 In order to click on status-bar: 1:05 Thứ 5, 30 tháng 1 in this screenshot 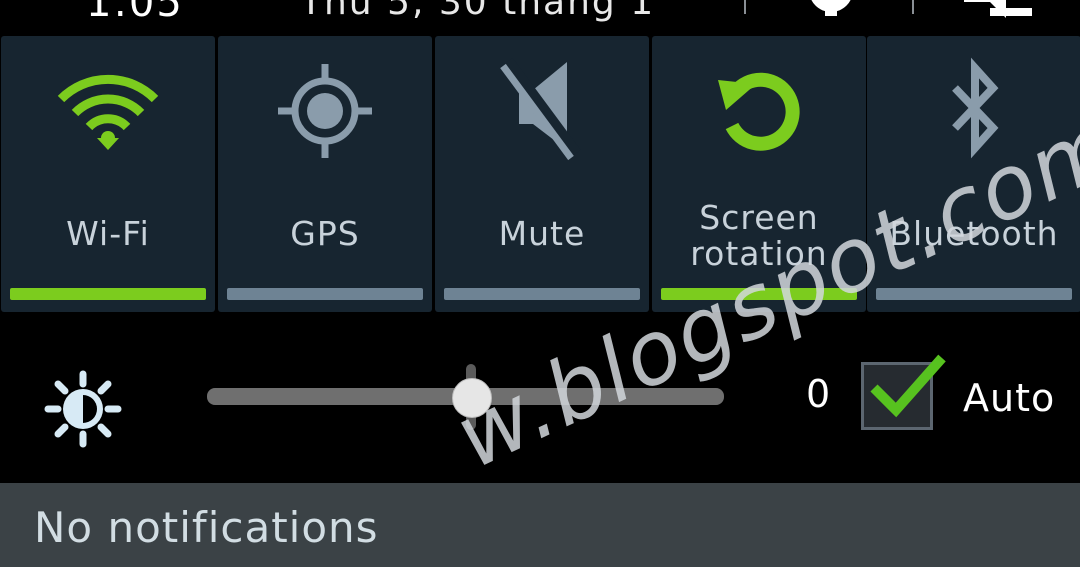, I will do `click(540, 17)`.